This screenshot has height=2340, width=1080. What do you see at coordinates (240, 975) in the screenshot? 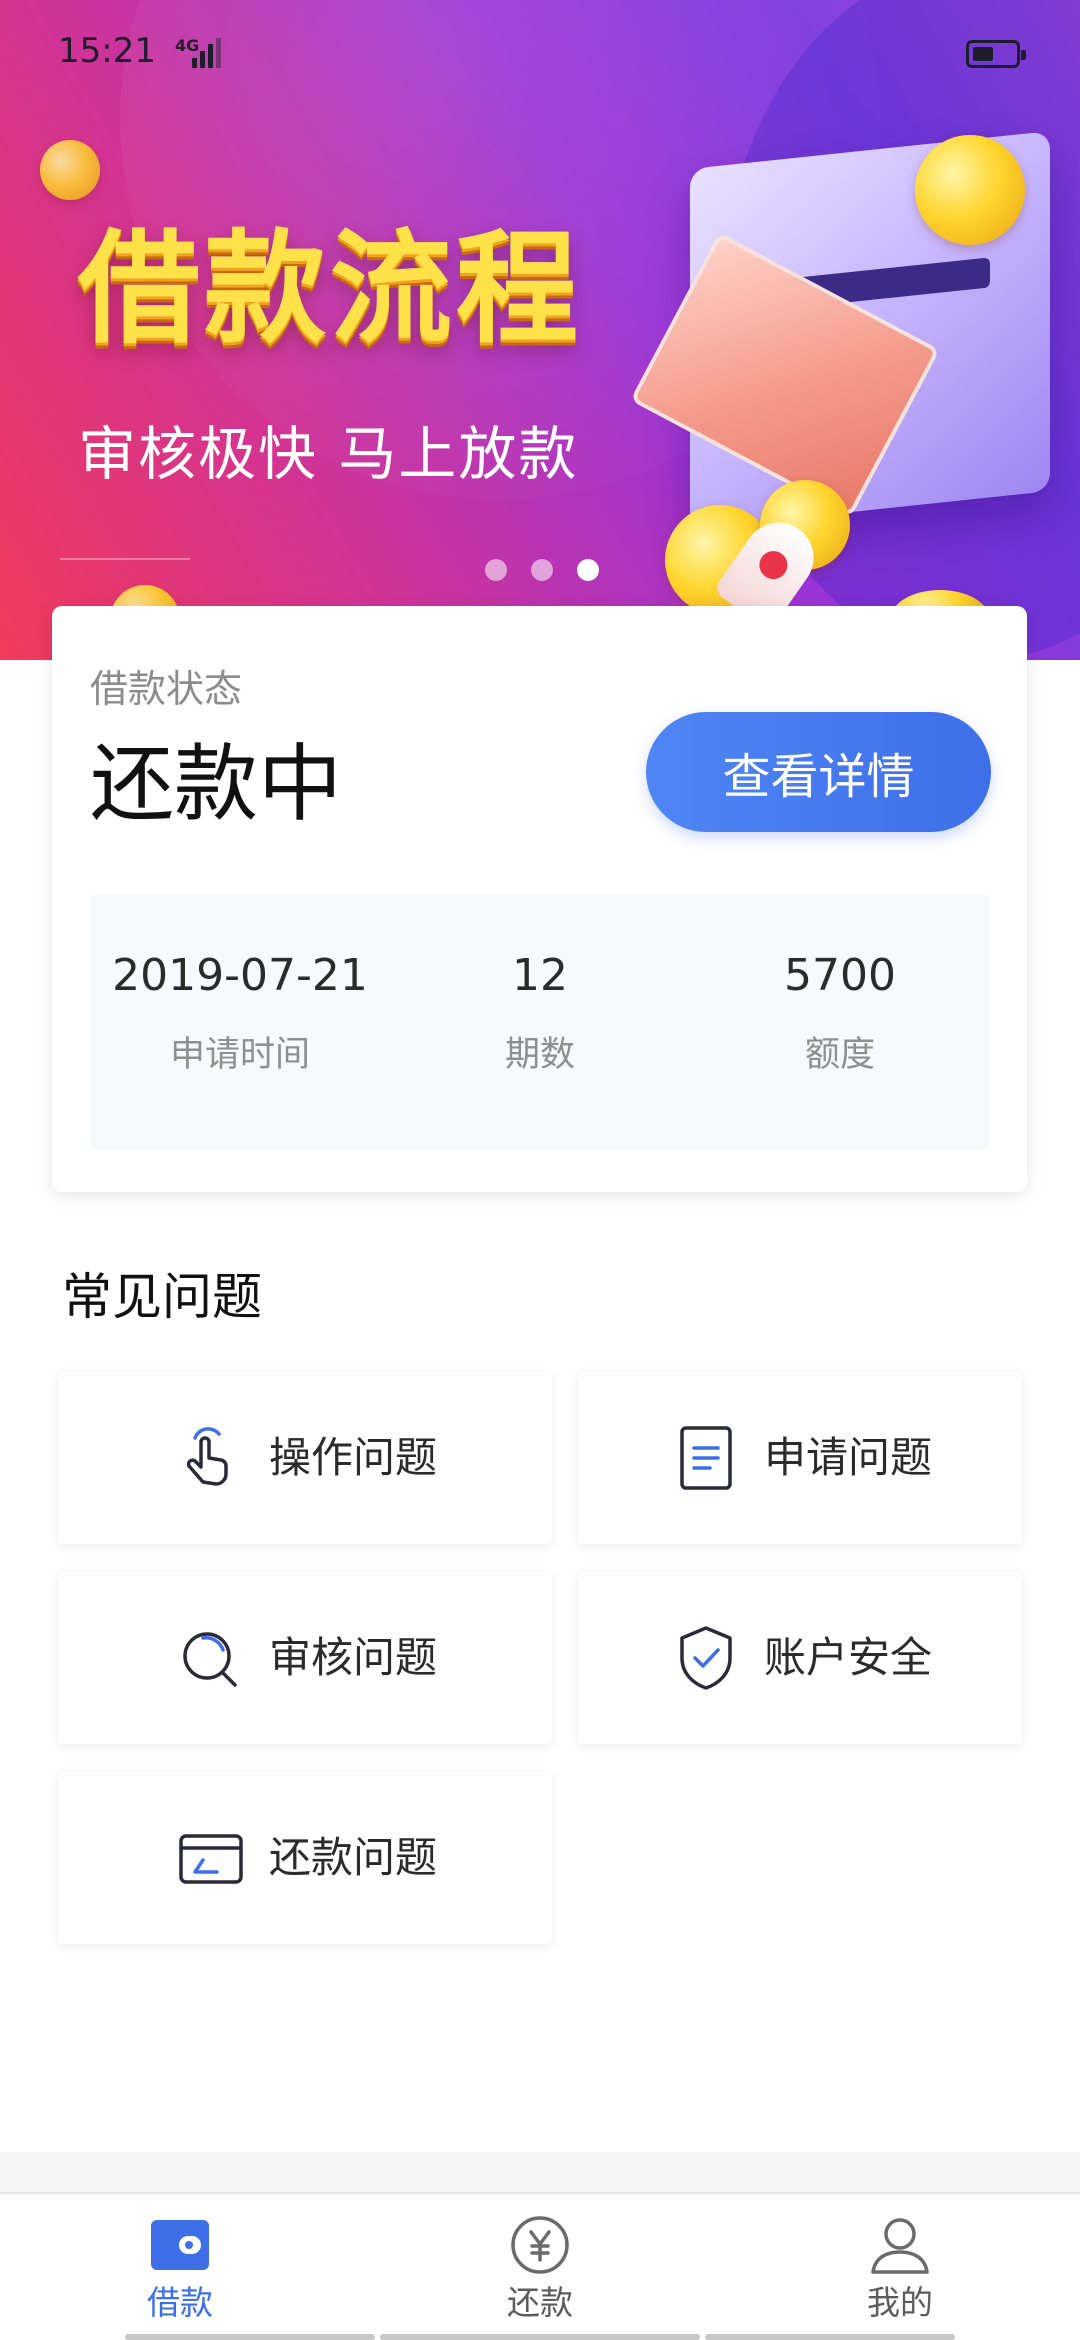
I see `stat-value: 2019-07-21` at bounding box center [240, 975].